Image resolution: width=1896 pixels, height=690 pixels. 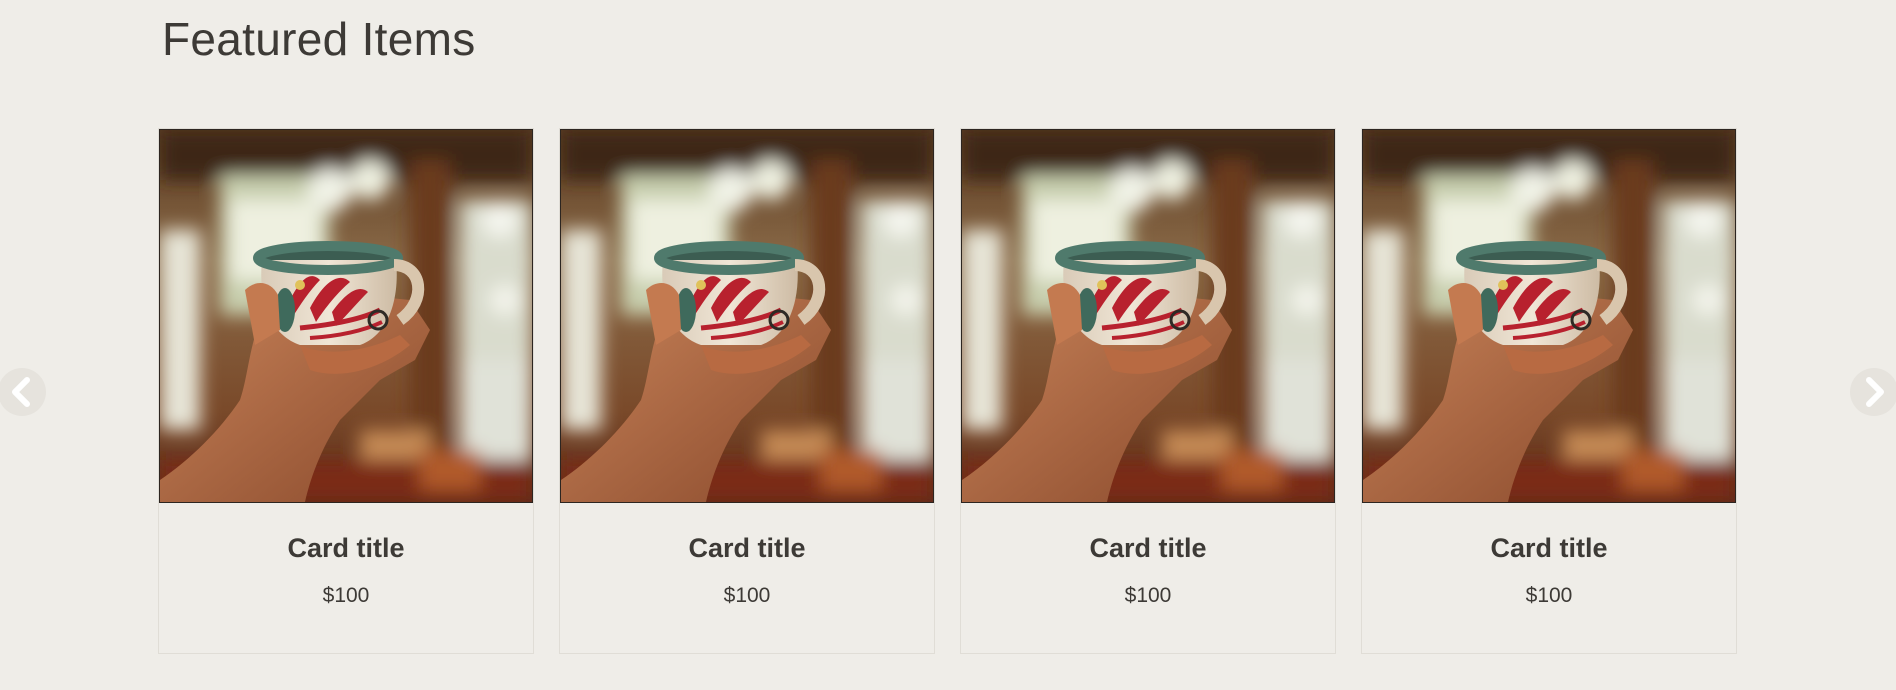 I want to click on chevron-left-icon, so click(x=22, y=392).